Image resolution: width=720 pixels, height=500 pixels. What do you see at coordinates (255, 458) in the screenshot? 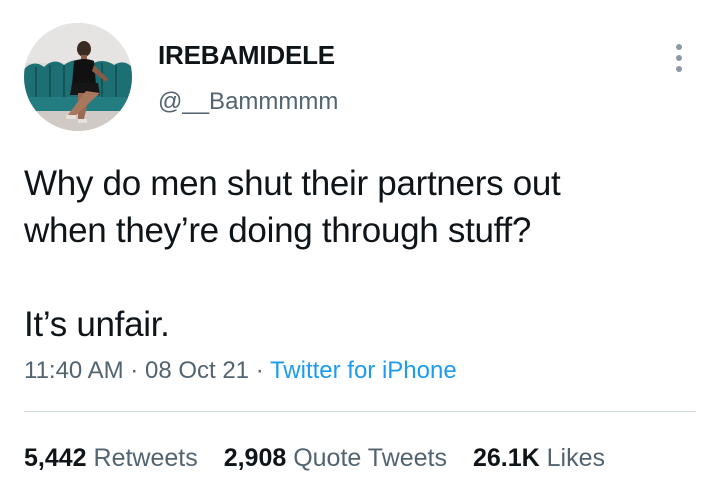
I see `quote-tweets-count: 2,908` at bounding box center [255, 458].